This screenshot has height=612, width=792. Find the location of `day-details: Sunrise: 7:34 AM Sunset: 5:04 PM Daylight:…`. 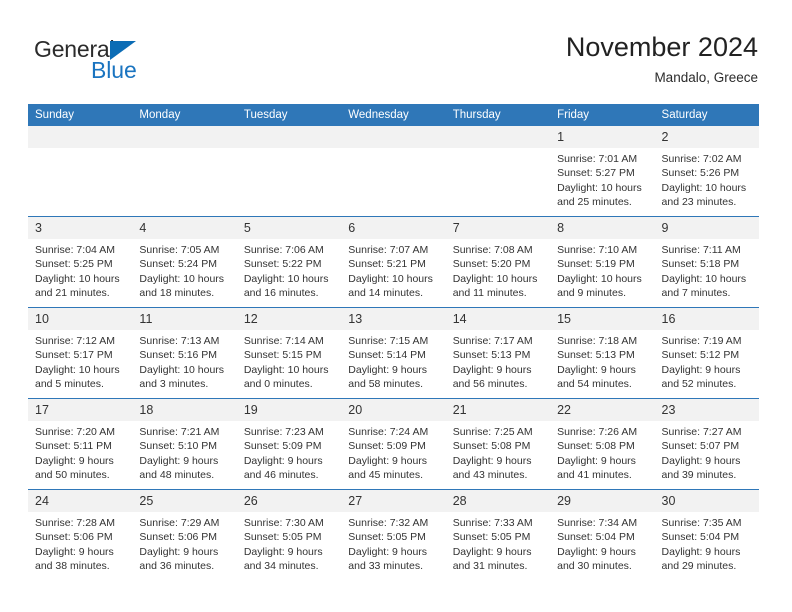

day-details: Sunrise: 7:34 AM Sunset: 5:04 PM Daylight:… is located at coordinates (602, 543).